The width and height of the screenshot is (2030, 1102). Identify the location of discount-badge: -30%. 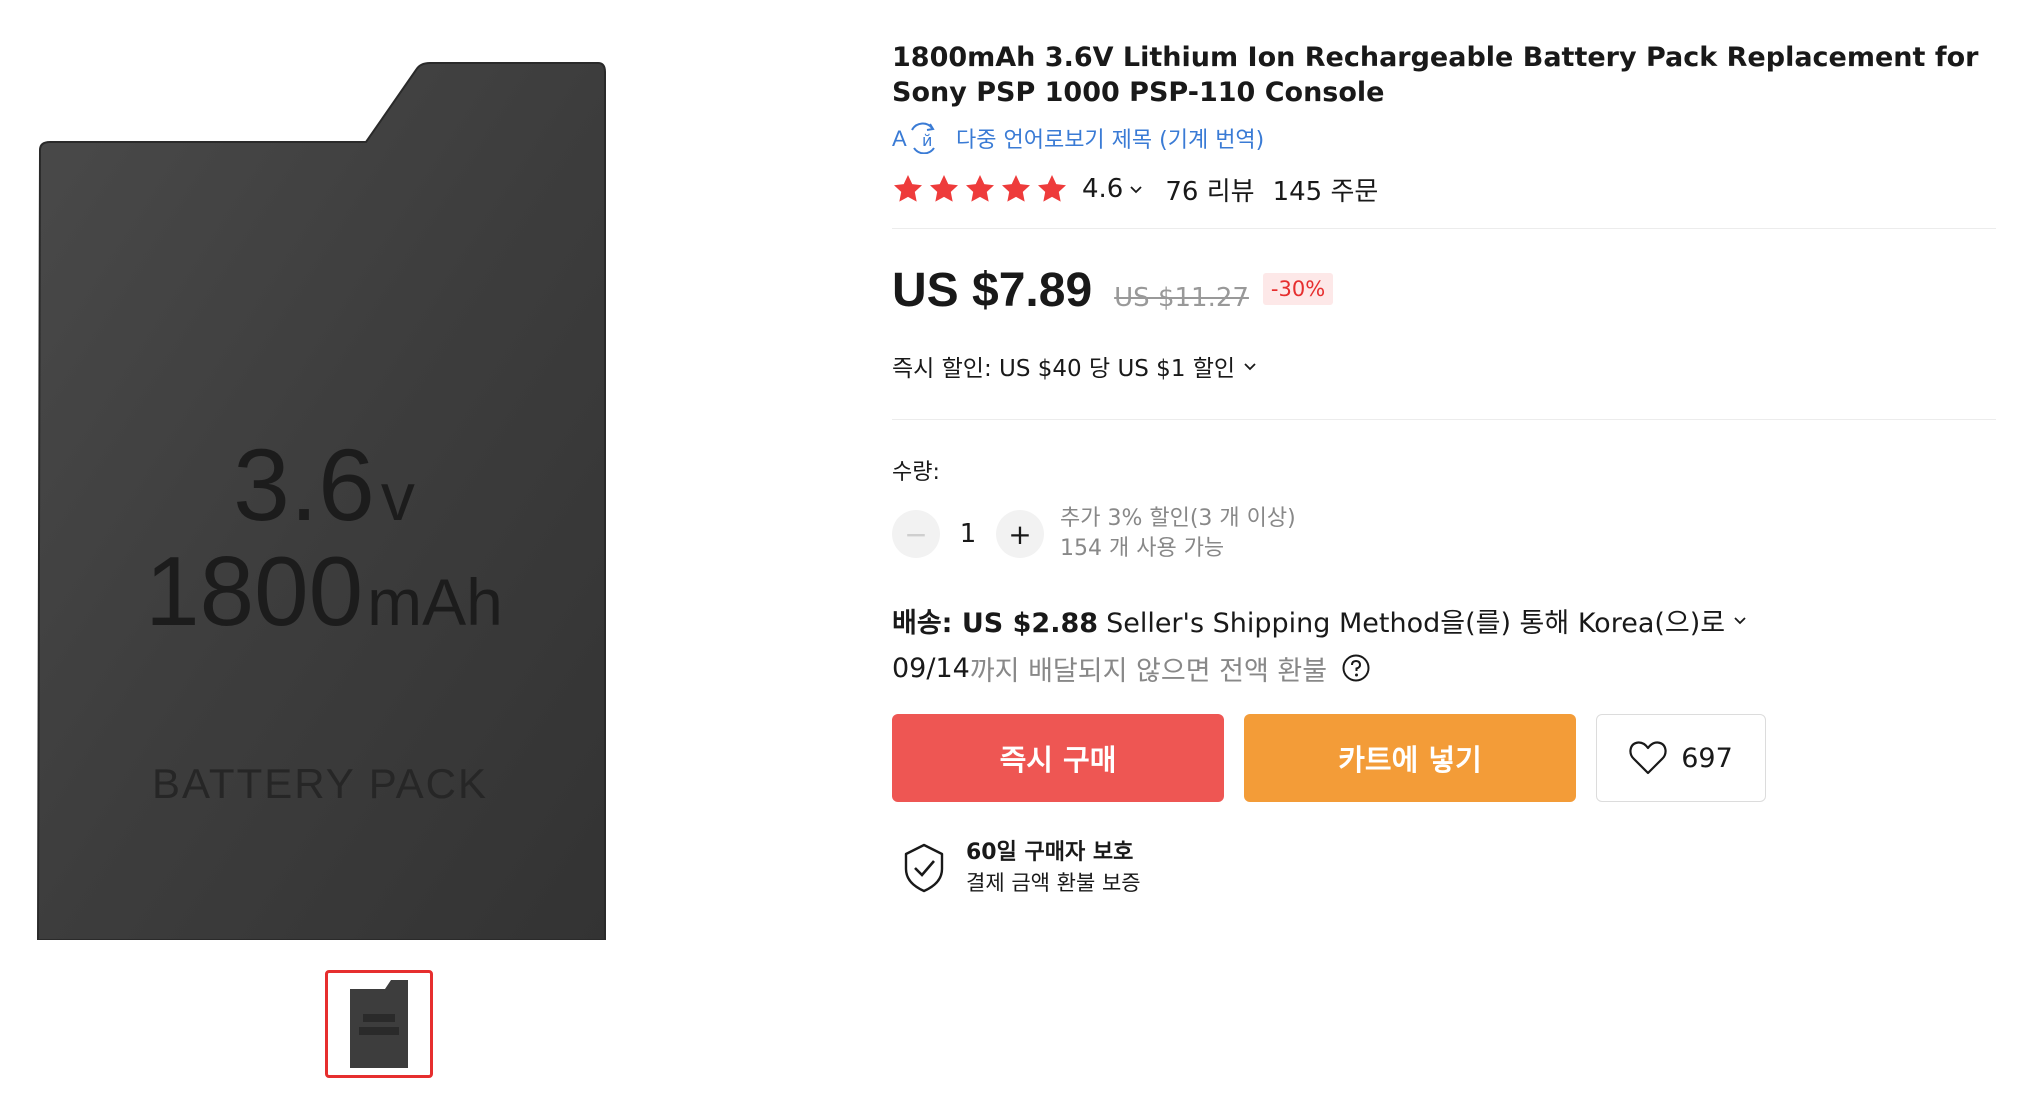
(1298, 289).